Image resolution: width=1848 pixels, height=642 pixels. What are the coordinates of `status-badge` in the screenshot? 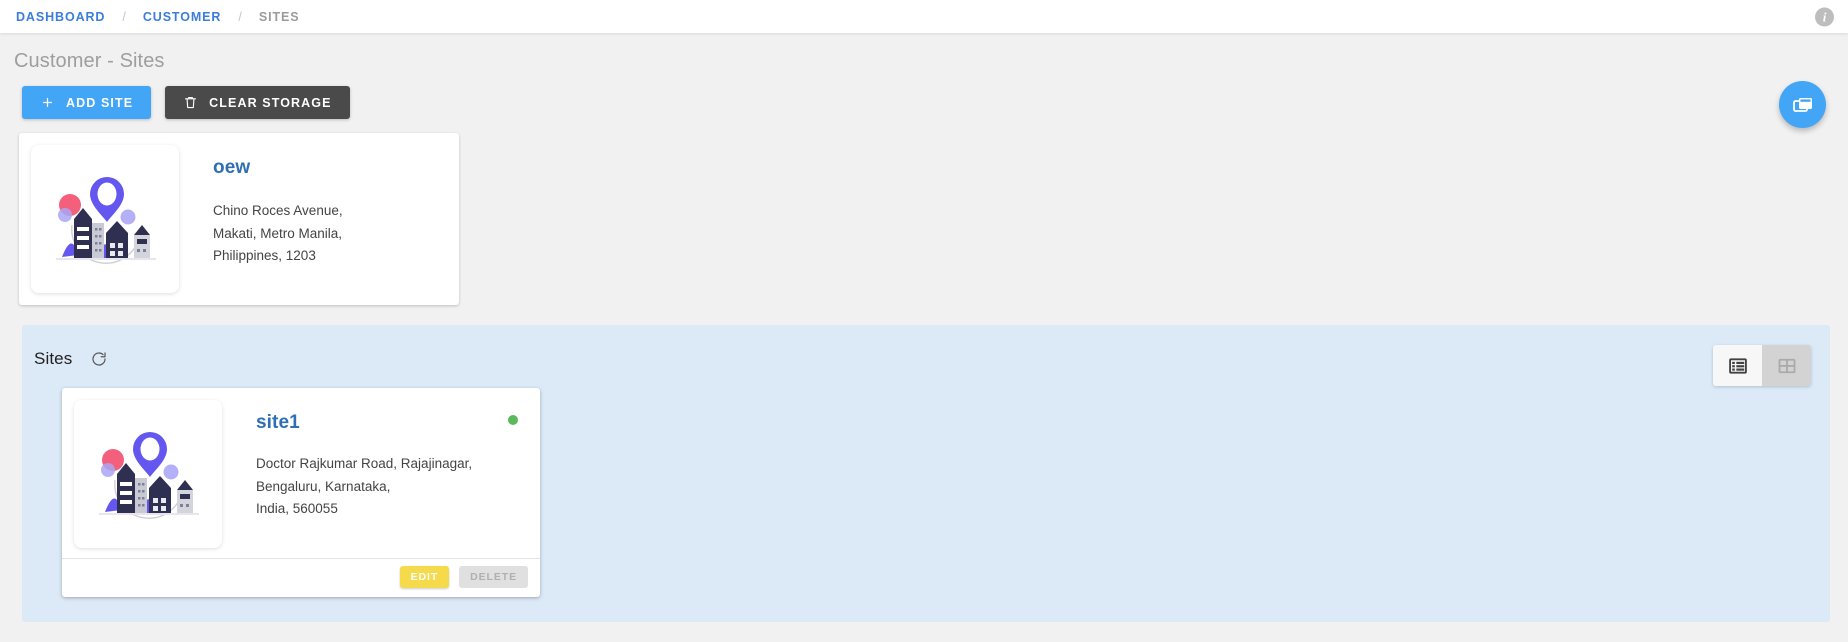 It's located at (513, 420).